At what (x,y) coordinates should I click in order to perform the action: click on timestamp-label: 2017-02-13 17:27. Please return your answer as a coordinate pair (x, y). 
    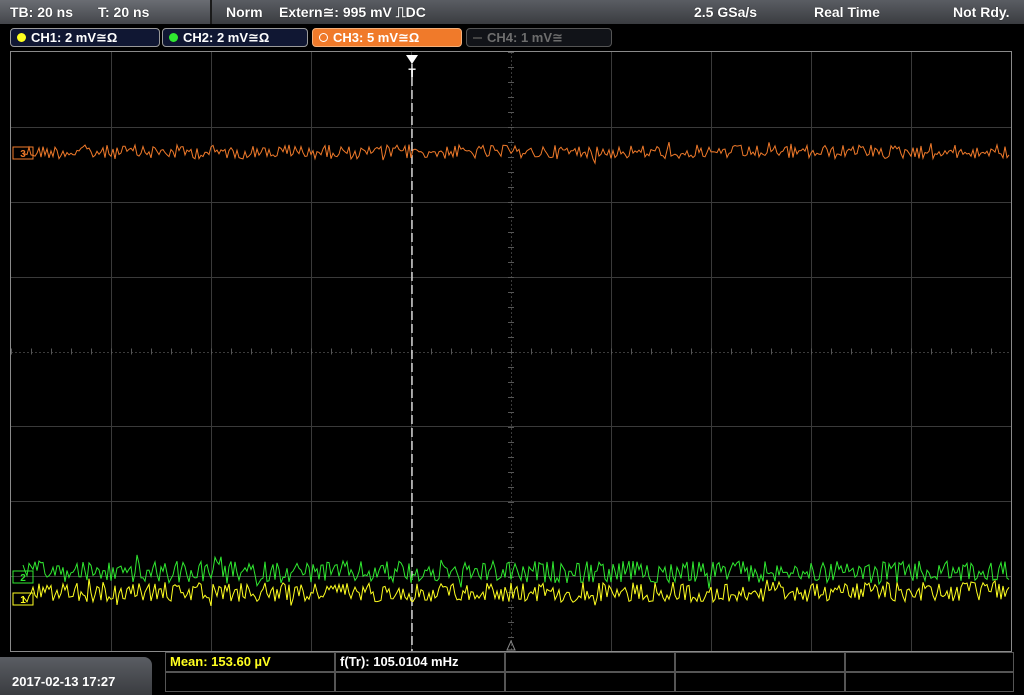
    Looking at the image, I should click on (64, 681).